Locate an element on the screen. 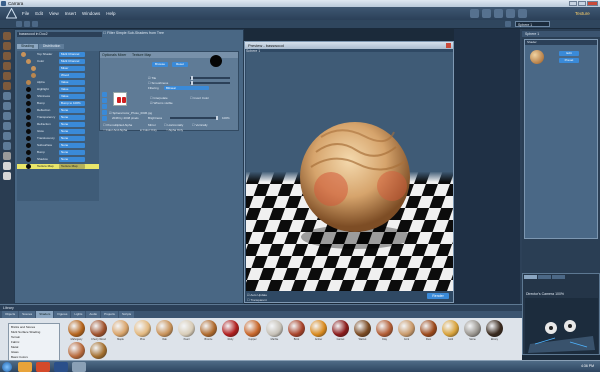 The width and height of the screenshot is (600, 372). tab-lights: Lights is located at coordinates (78, 314).